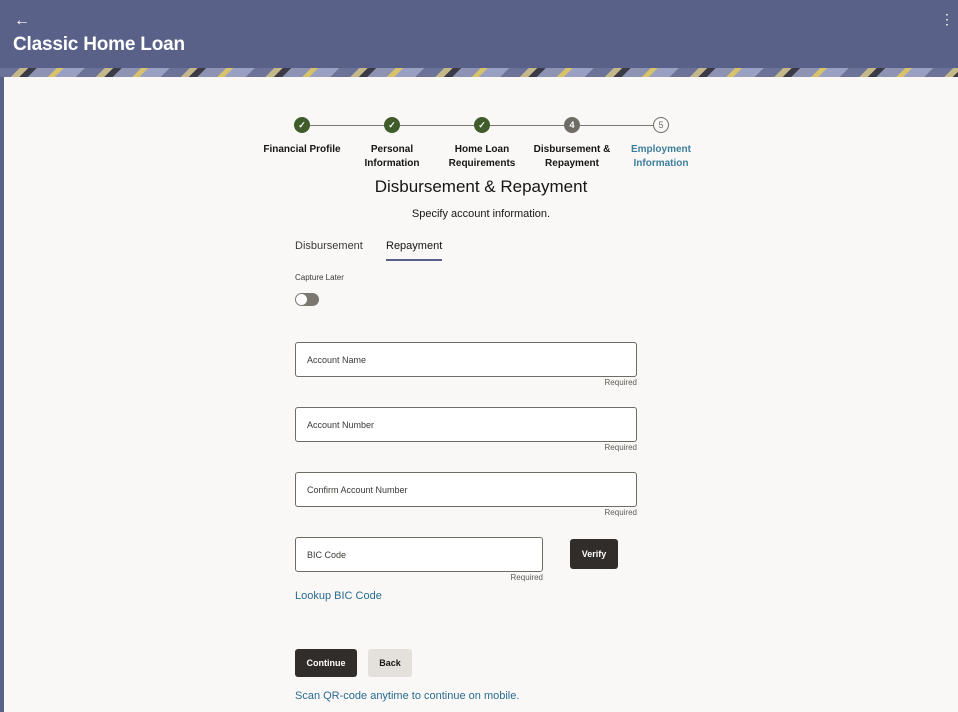  I want to click on confirm-account-number-field, so click(466, 489).